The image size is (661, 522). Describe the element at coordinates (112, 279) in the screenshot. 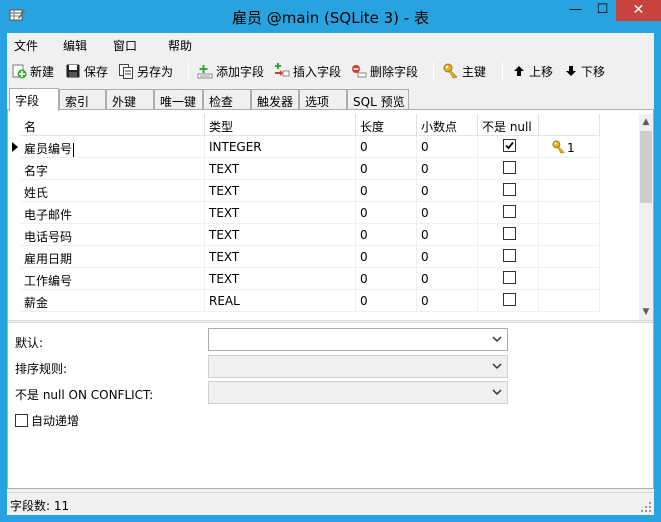

I see `field-name-cell: 工作编号` at that location.